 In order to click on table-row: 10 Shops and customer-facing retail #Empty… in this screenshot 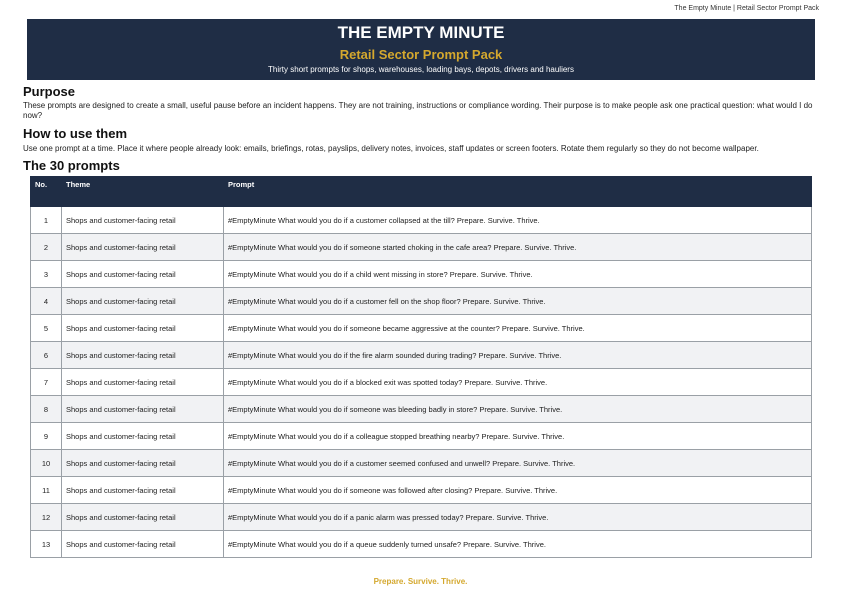, I will do `click(421, 463)`.